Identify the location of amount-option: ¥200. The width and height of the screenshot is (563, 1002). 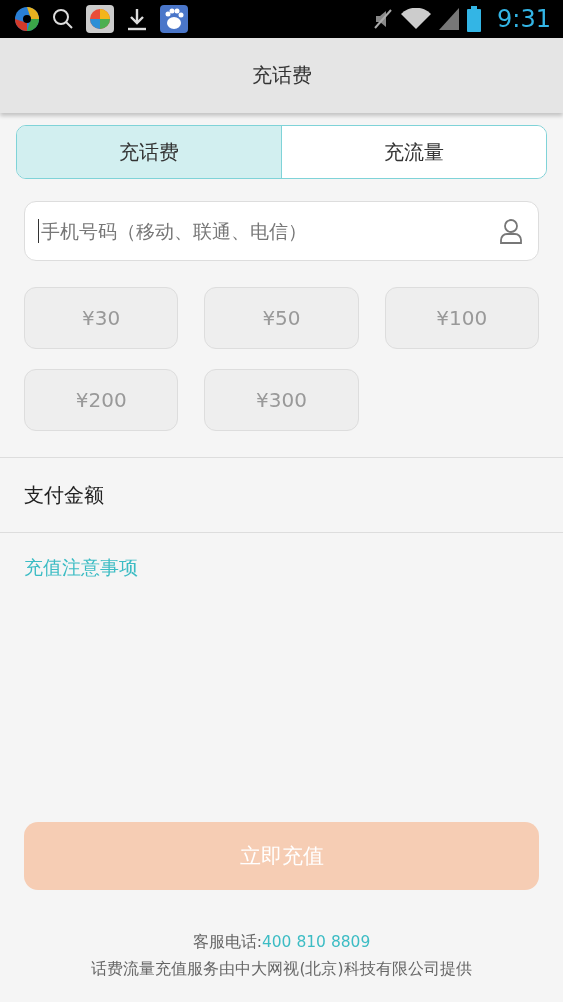
(101, 400).